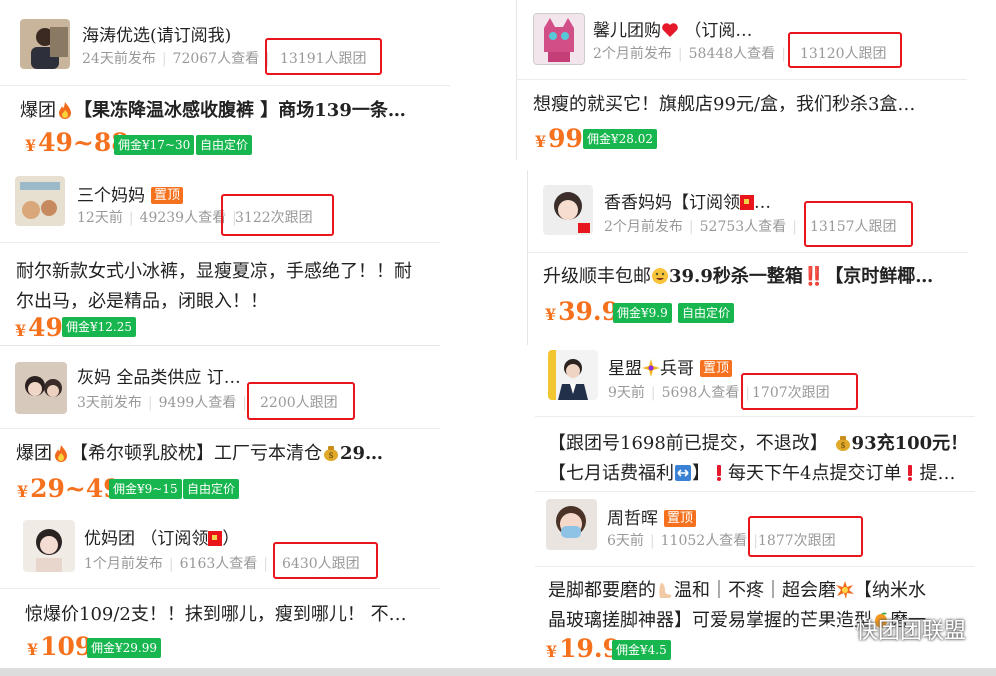 This screenshot has width=996, height=676. I want to click on leader-name: 星盟 兵哥 置顶, so click(670, 366).